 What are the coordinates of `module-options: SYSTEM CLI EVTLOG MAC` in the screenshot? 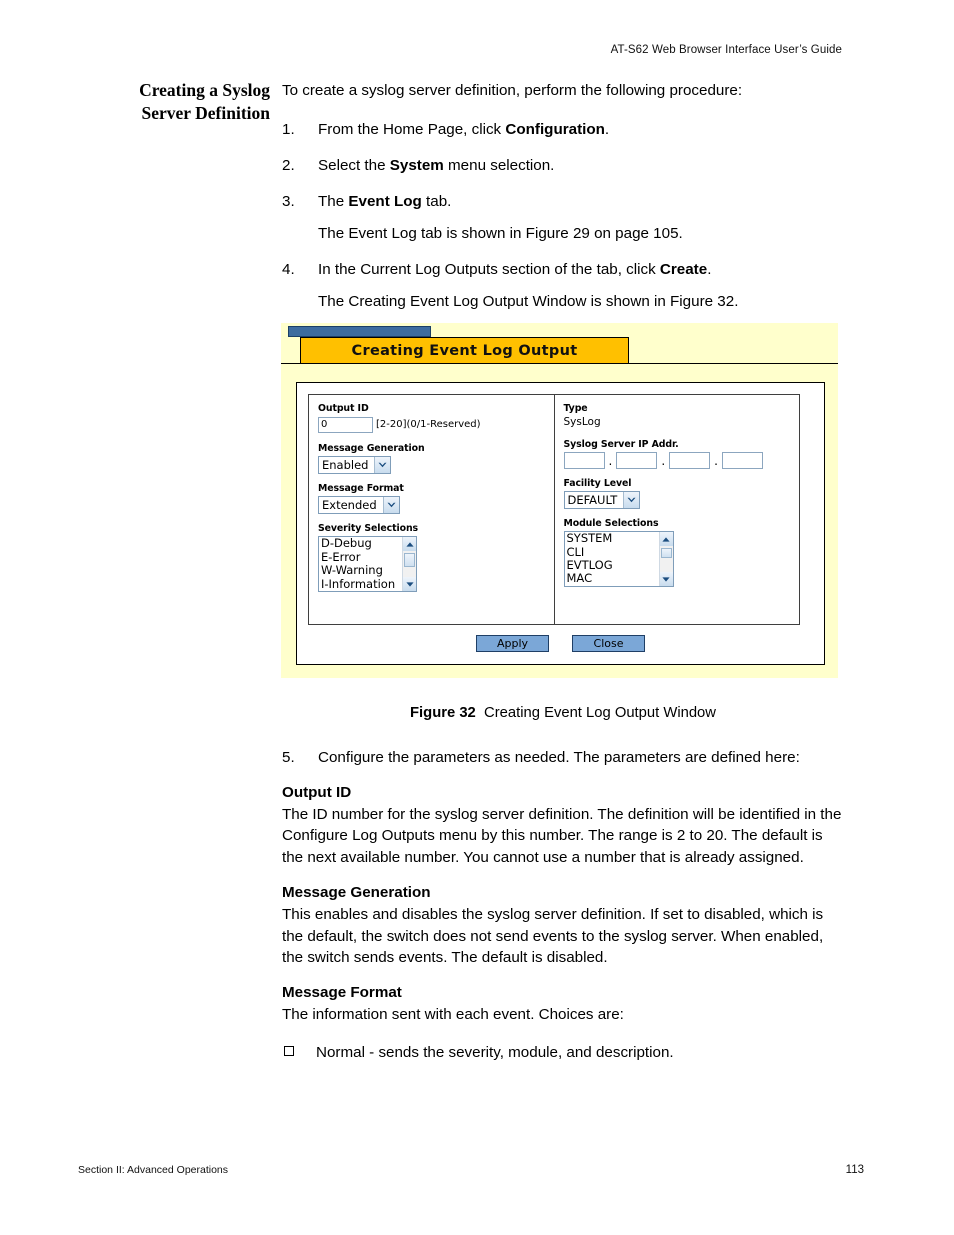 It's located at (619, 559).